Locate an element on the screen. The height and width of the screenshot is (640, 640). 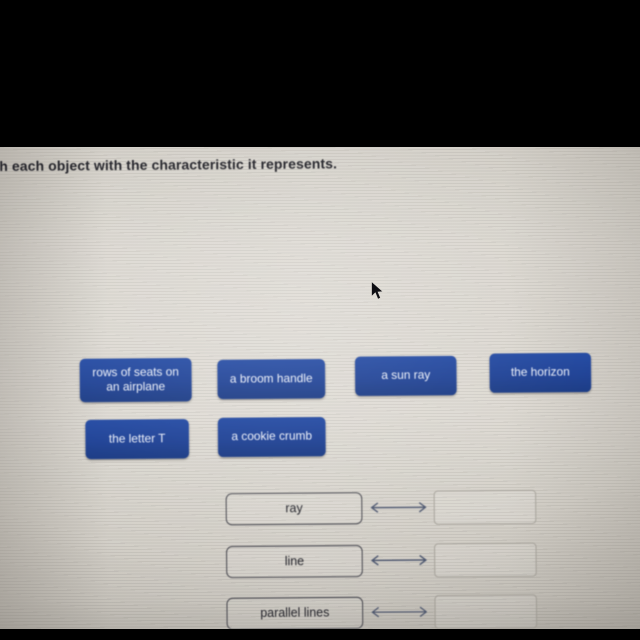
answer-drop-zone-ray is located at coordinates (485, 507).